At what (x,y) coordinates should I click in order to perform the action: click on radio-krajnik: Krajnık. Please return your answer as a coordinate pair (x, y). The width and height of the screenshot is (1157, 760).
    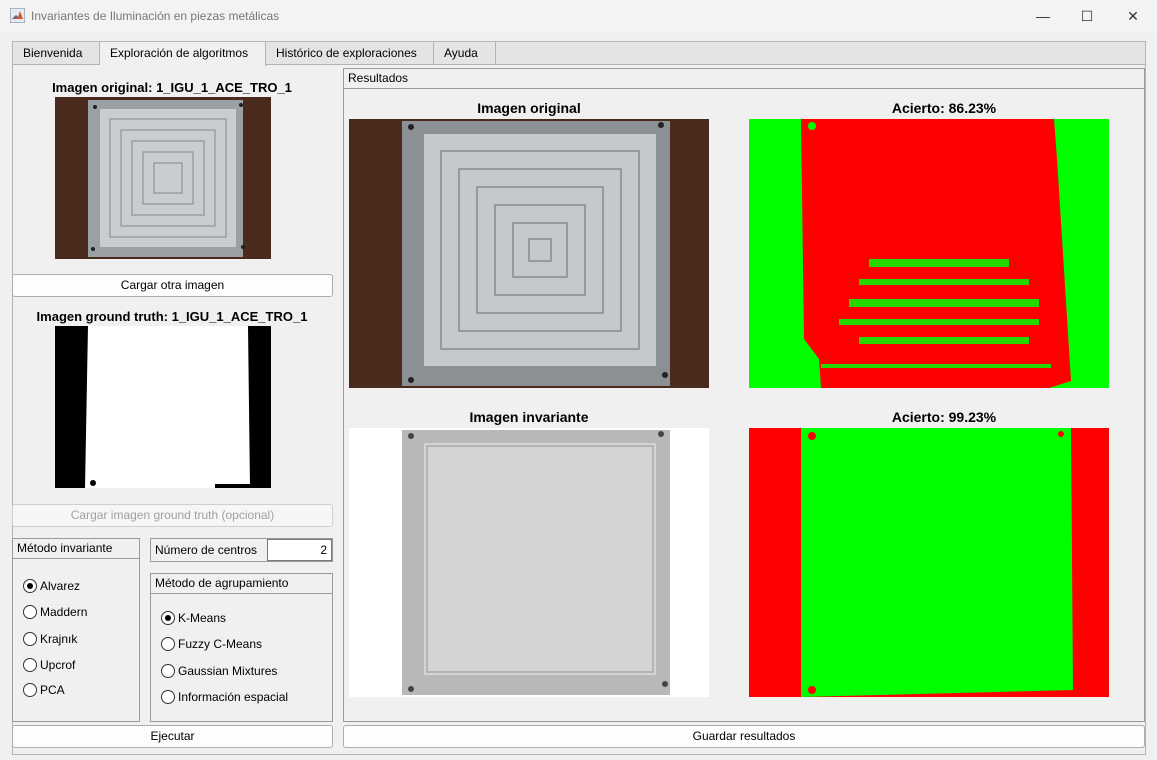
    Looking at the image, I should click on (50, 639).